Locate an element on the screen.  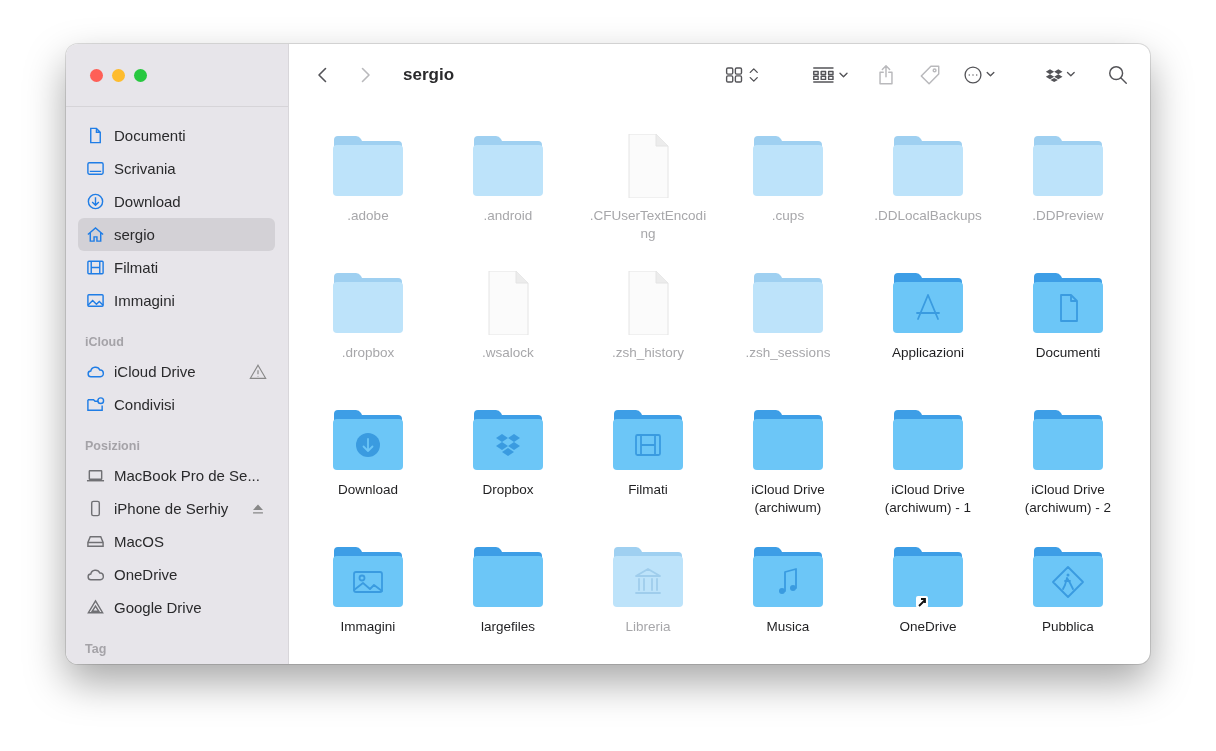
file-item: Immagini is located at coordinates (368, 596).